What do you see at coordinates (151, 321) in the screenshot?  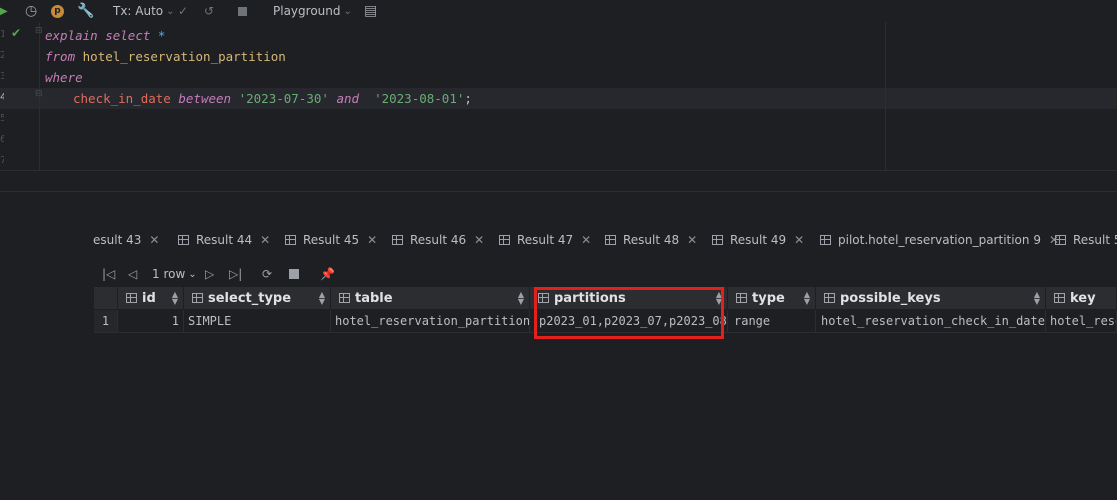 I see `cell-id: 1` at bounding box center [151, 321].